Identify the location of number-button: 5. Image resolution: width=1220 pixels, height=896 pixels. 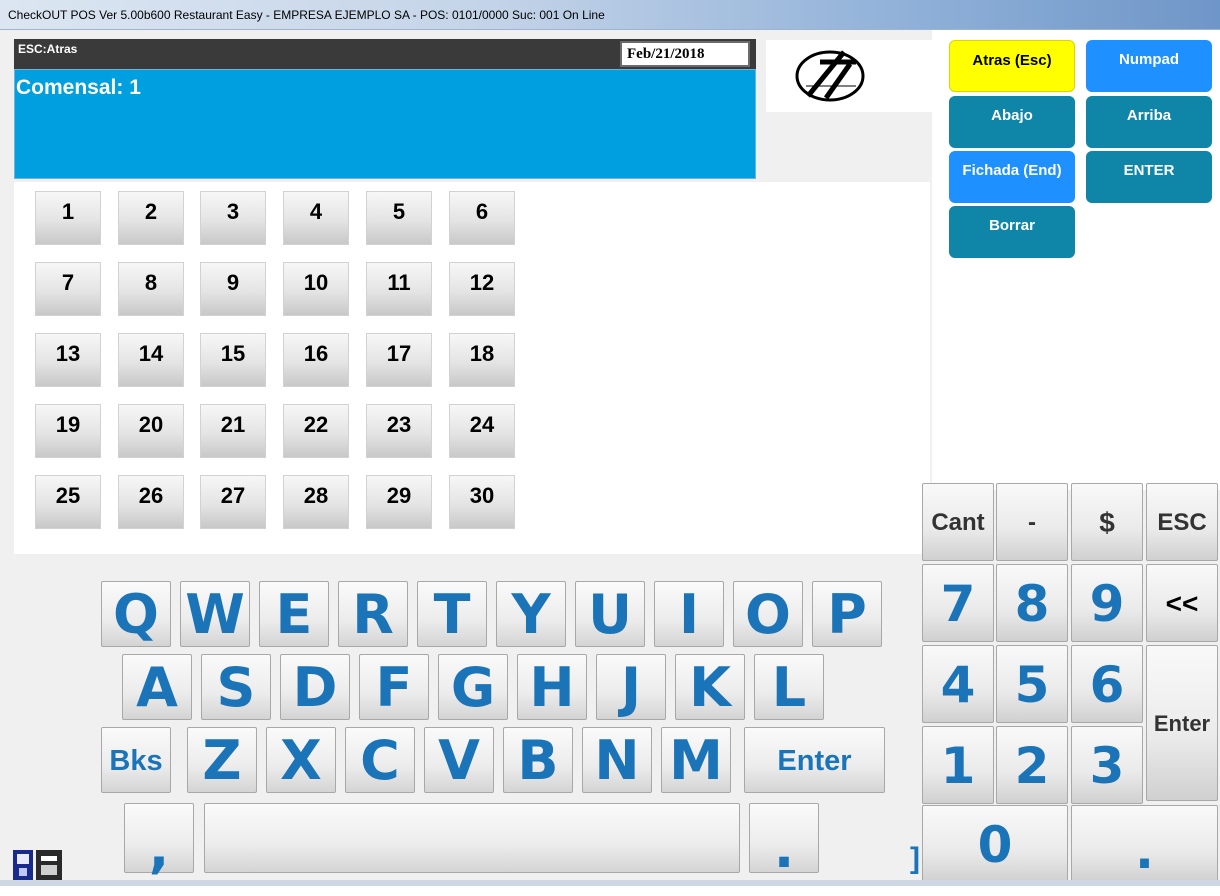
(399, 218).